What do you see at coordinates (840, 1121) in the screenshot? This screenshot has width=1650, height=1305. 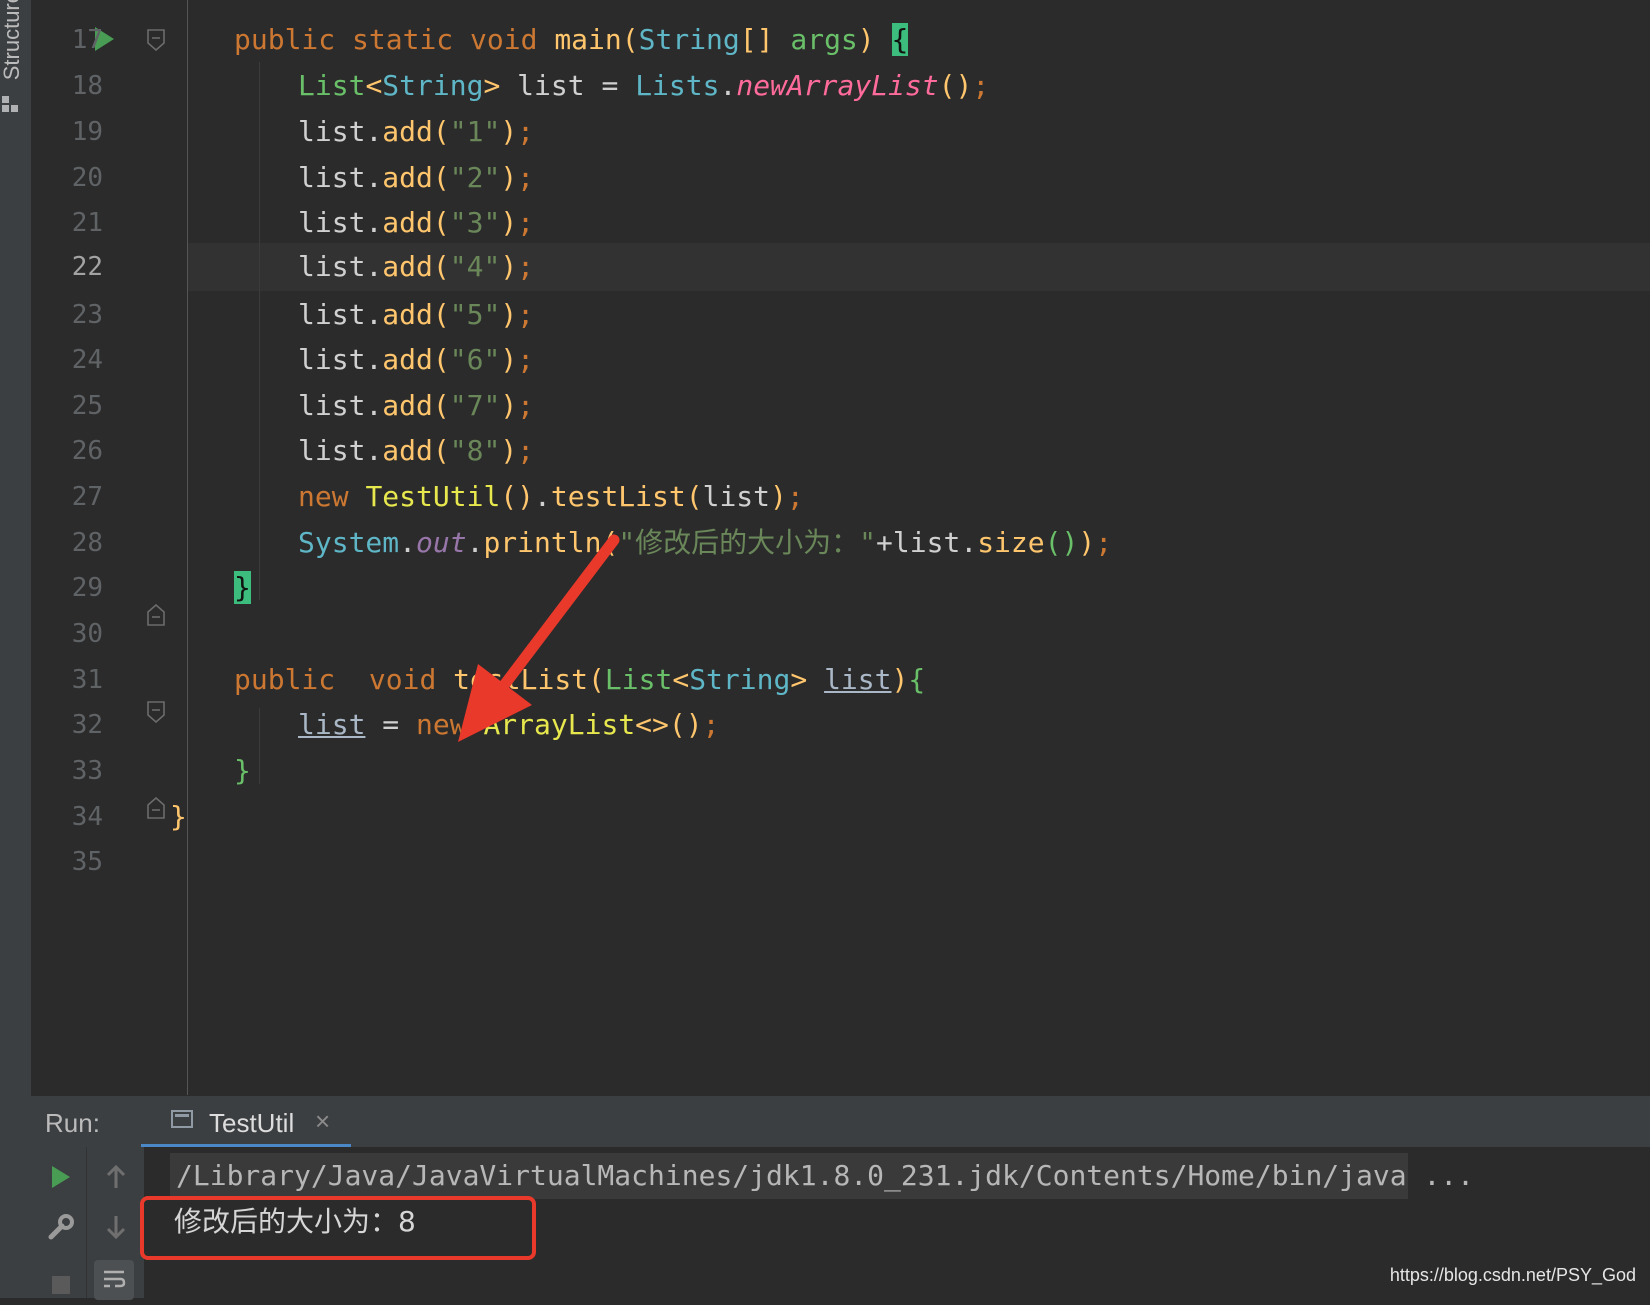 I see `run-panel-header: Run: TestUtil ×` at bounding box center [840, 1121].